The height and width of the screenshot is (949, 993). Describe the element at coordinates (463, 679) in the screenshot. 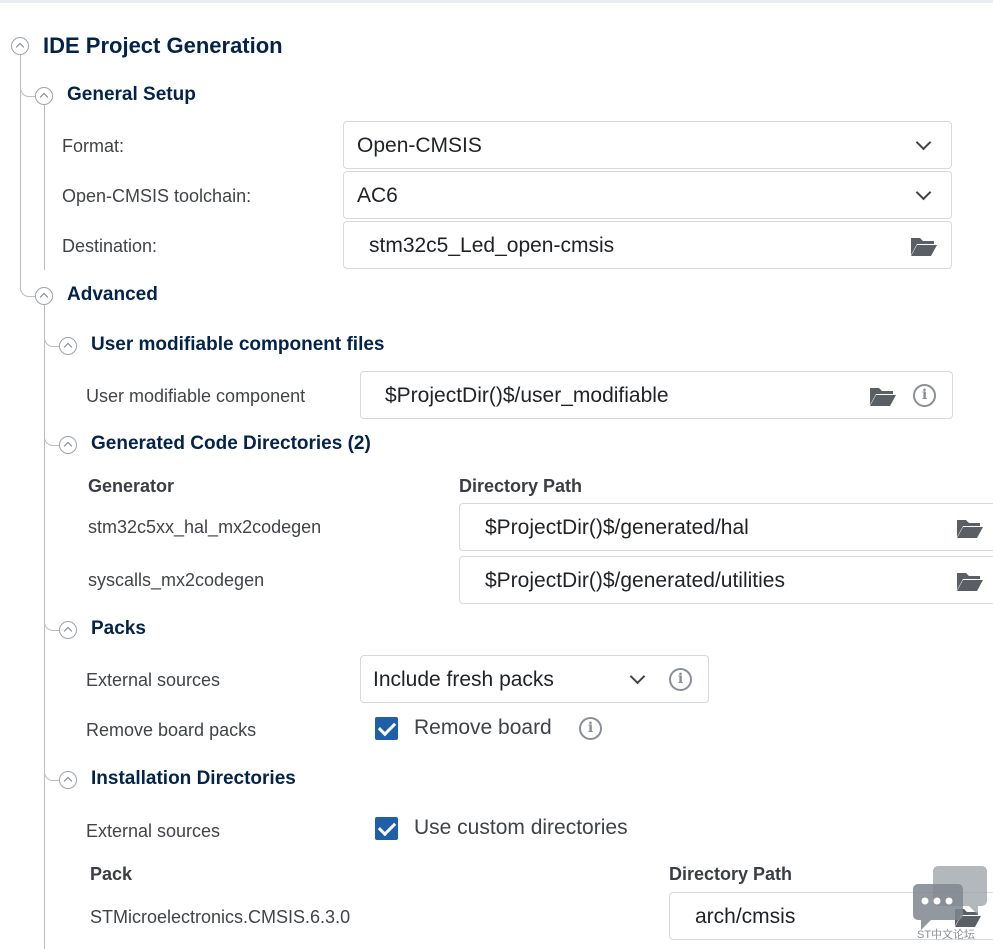

I see `external-sources-value: Include fresh packs` at that location.